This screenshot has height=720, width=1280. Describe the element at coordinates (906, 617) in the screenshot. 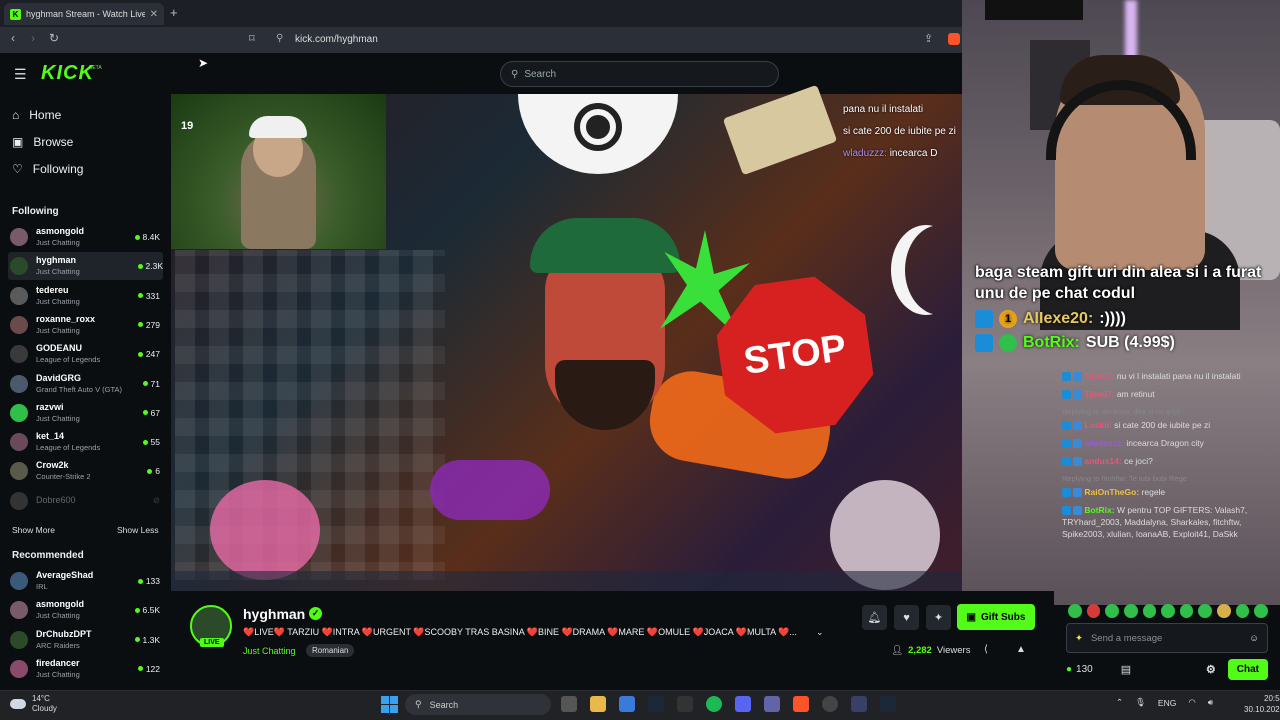

I see `follow-heart-icon: ♥` at that location.